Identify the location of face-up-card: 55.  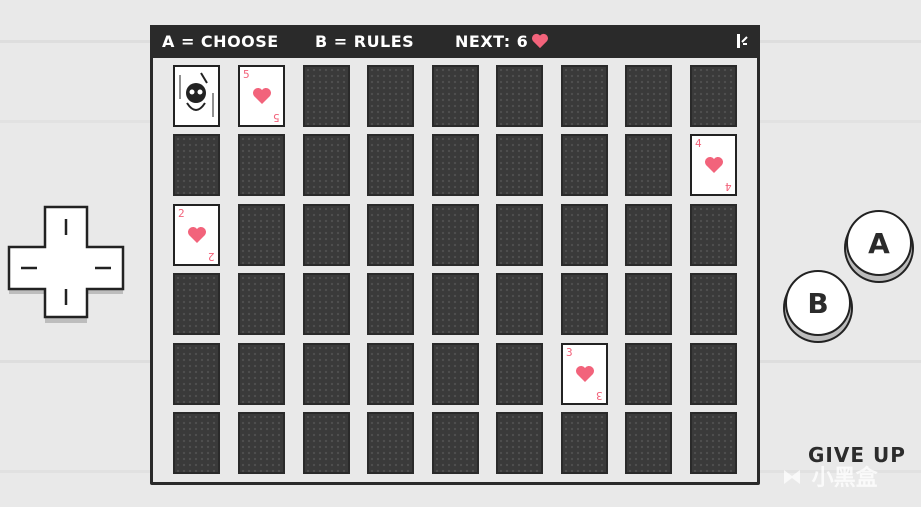
(261, 96).